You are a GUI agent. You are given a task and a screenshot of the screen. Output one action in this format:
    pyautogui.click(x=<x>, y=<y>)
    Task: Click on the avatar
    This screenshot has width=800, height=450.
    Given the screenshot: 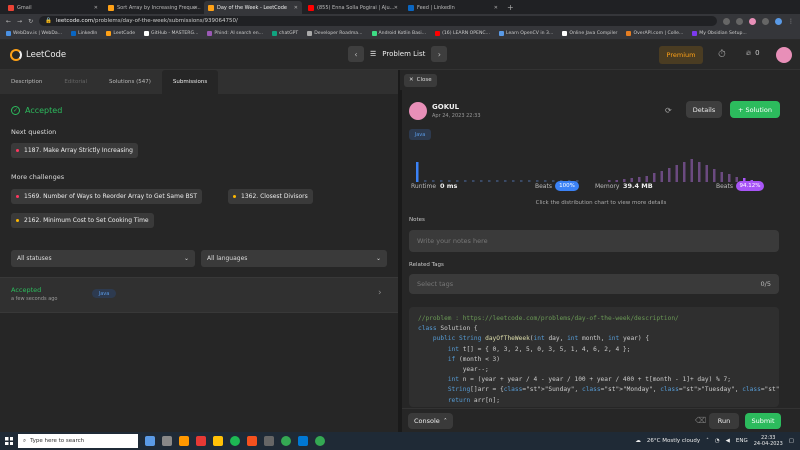 What is the action you would take?
    pyautogui.click(x=784, y=55)
    